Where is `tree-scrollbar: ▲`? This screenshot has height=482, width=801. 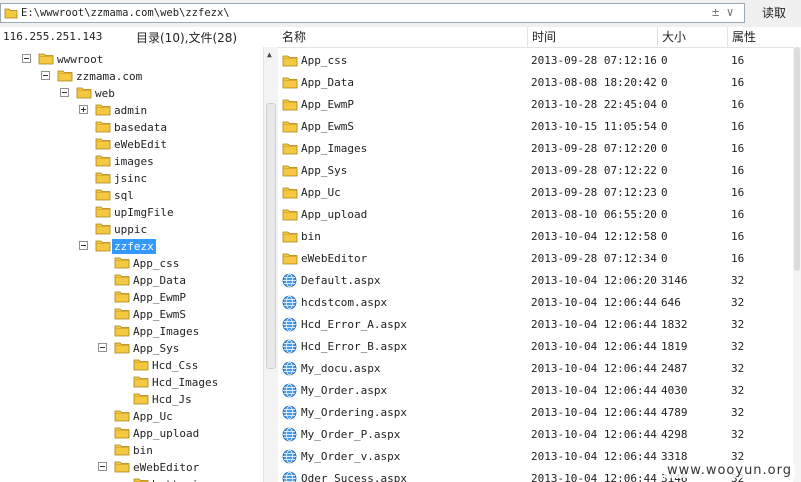
tree-scrollbar: ▲ is located at coordinates (270, 264).